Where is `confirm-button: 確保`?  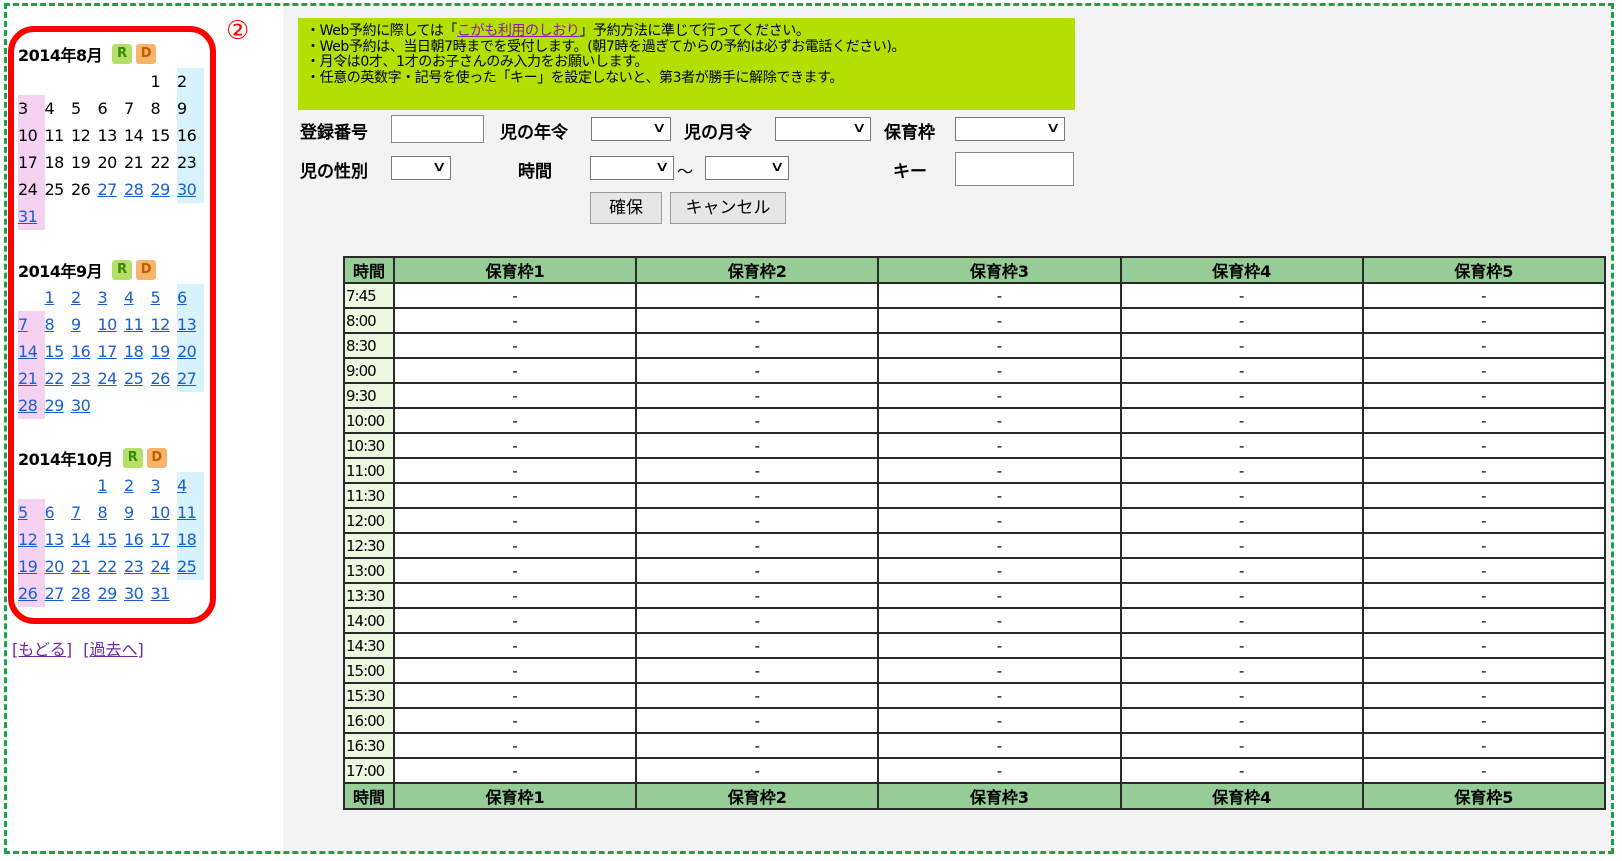
confirm-button: 確保 is located at coordinates (626, 208).